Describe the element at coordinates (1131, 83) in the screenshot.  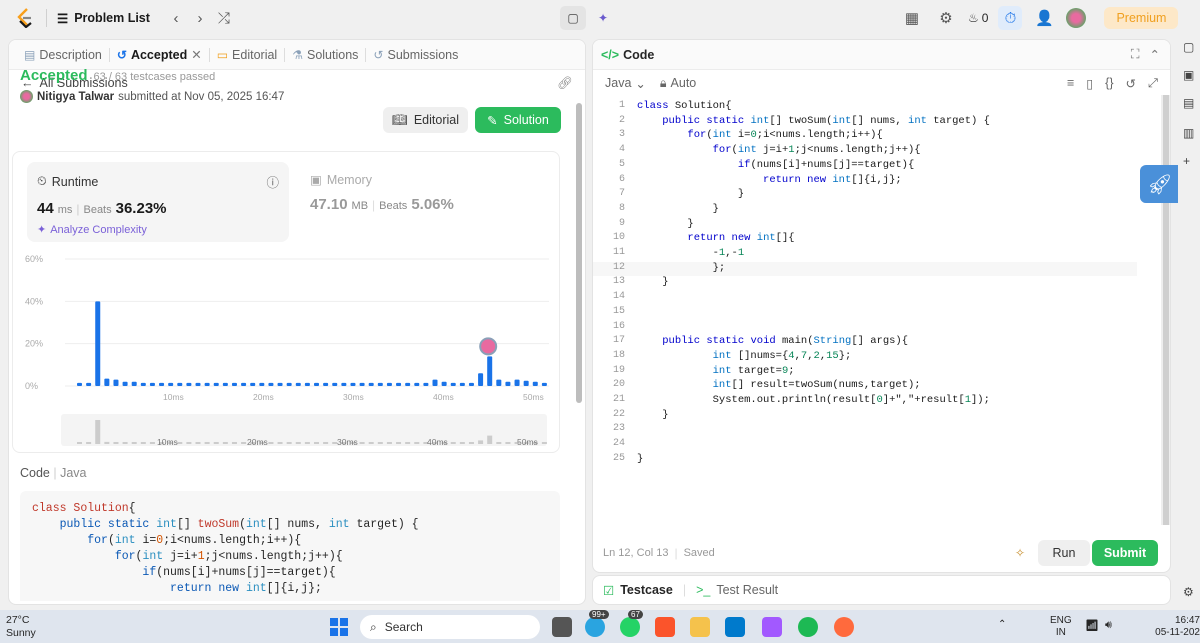
I see `reset-icon: ↺` at that location.